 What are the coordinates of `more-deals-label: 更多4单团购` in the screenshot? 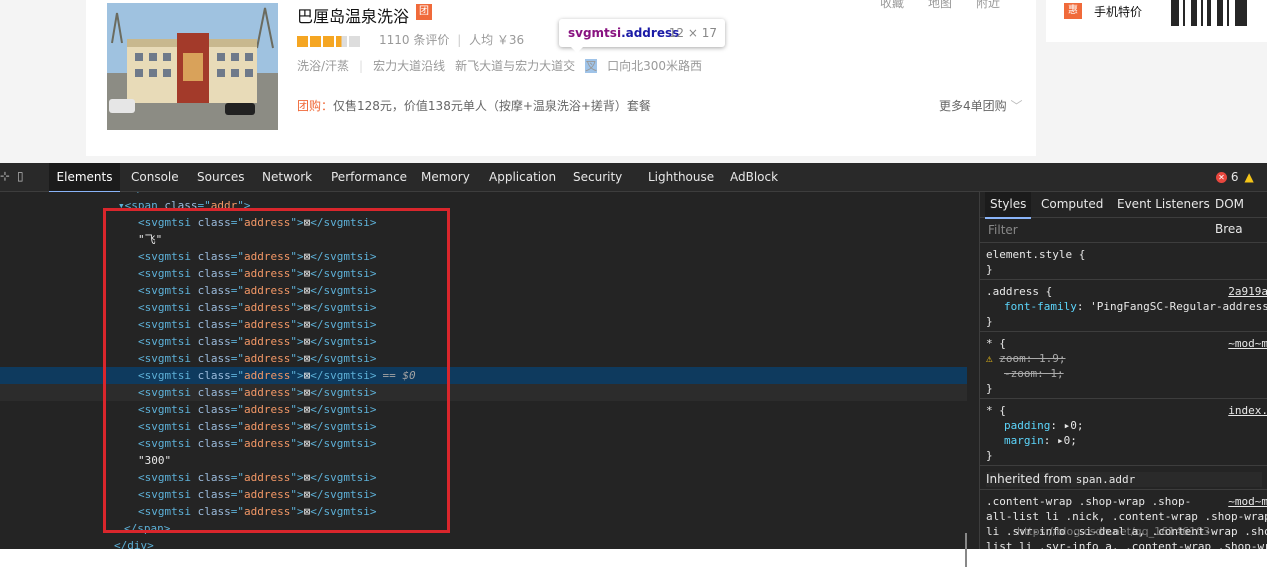 It's located at (973, 106).